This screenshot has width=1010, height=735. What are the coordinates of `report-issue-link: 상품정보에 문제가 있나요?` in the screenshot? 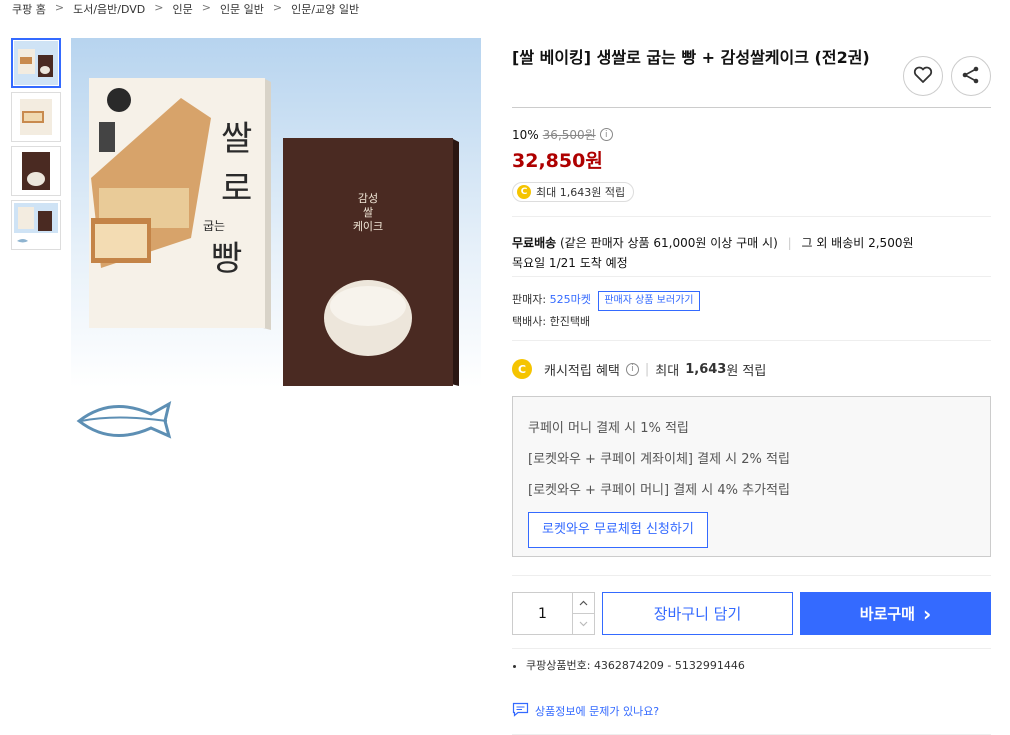 It's located at (585, 711).